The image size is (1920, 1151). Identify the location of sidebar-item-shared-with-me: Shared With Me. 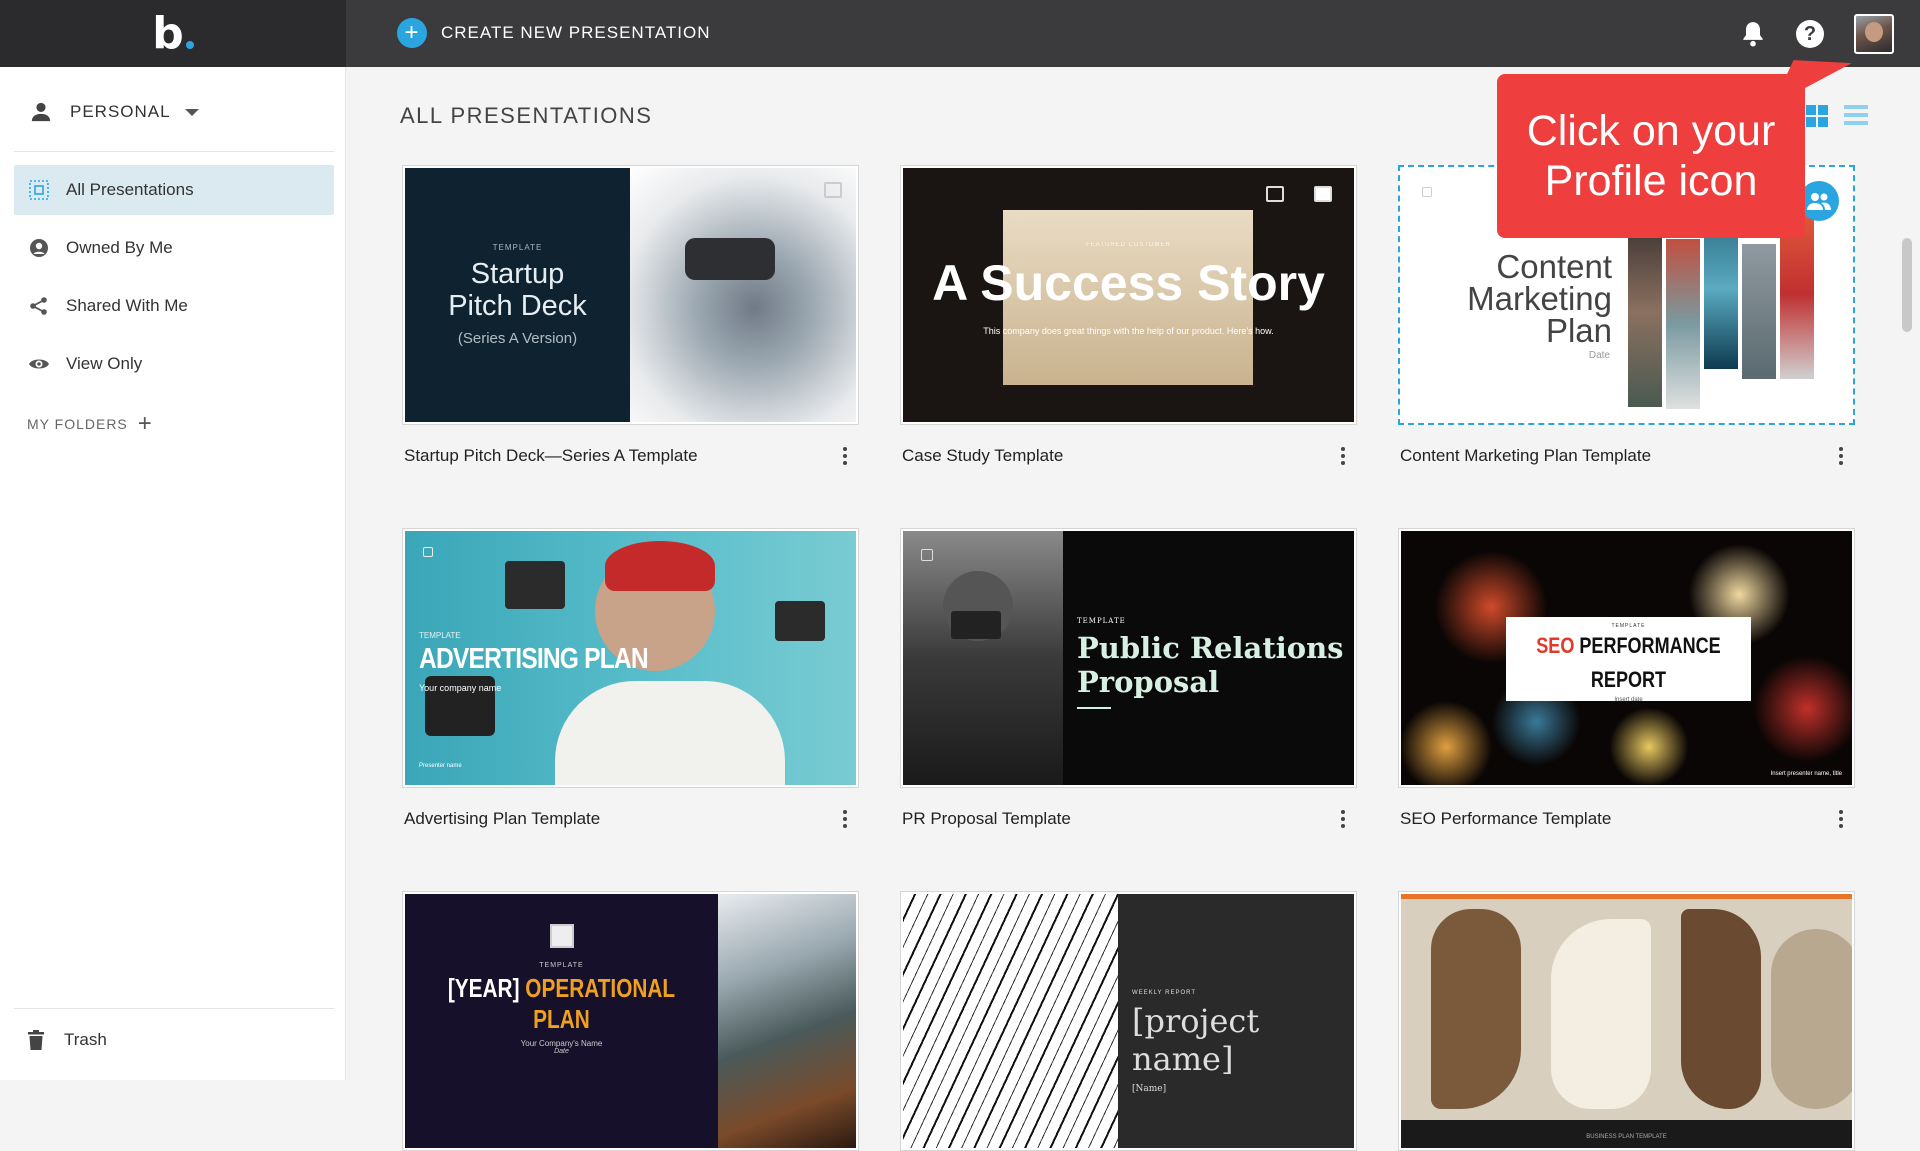
(174, 306).